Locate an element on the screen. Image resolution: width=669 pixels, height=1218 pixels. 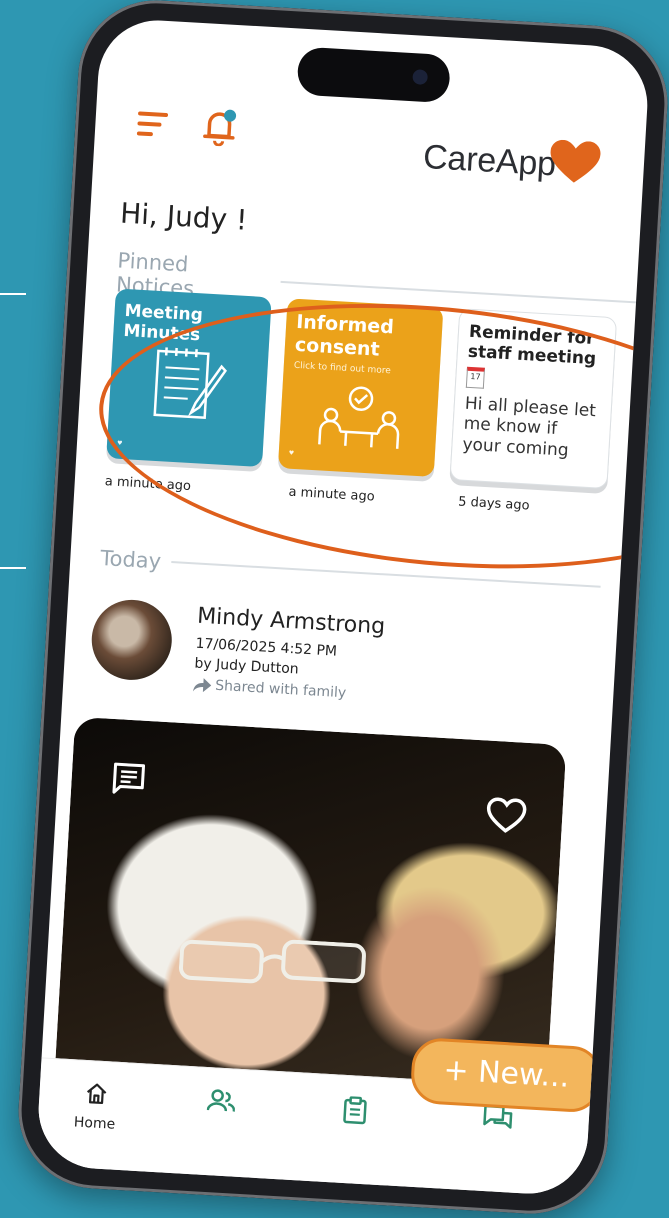
careapp-logo: CareApp is located at coordinates (511, 162).